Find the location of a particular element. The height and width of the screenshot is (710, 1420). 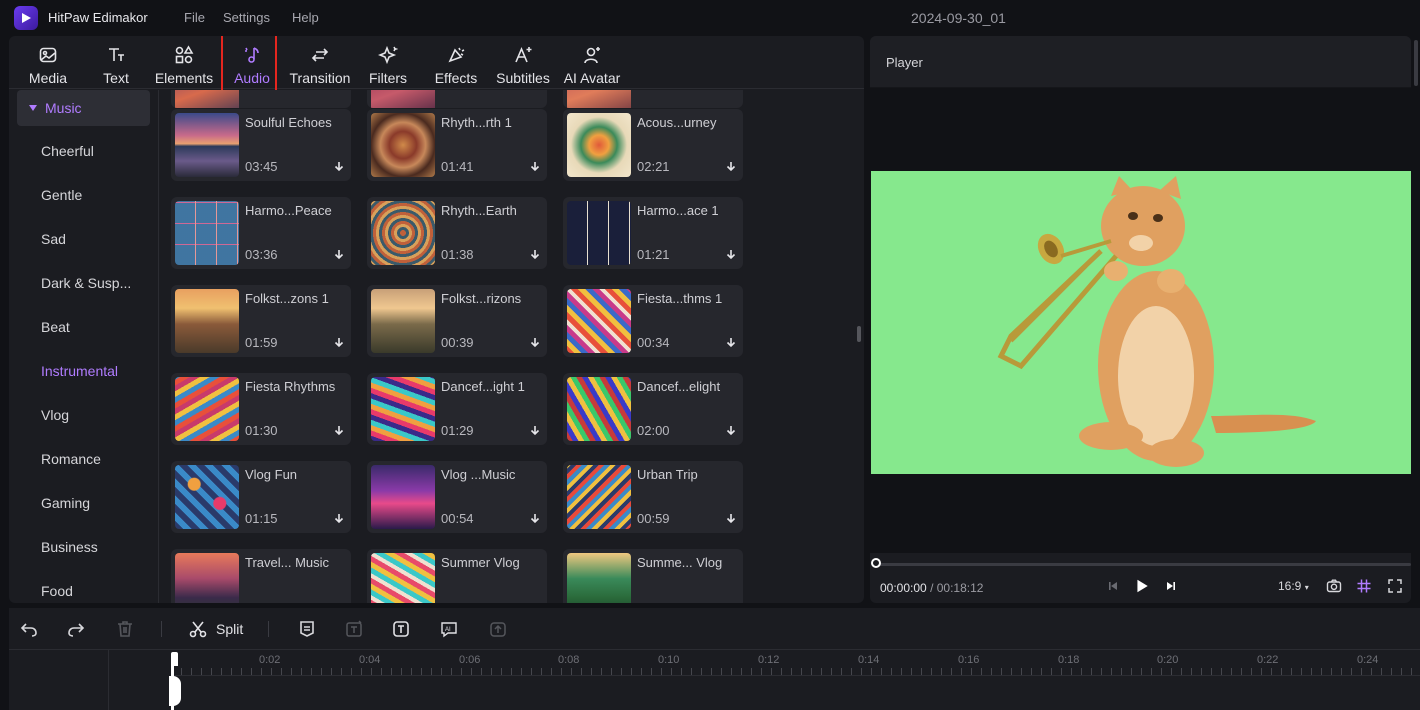

redo-button is located at coordinates (76, 629).